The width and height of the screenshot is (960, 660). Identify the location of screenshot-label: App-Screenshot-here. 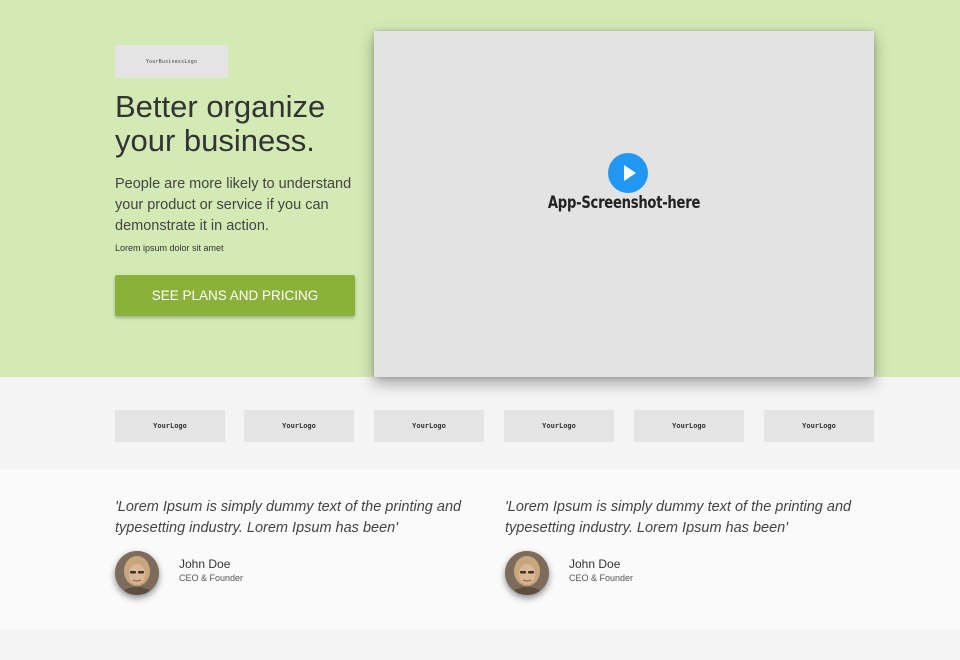
(624, 203).